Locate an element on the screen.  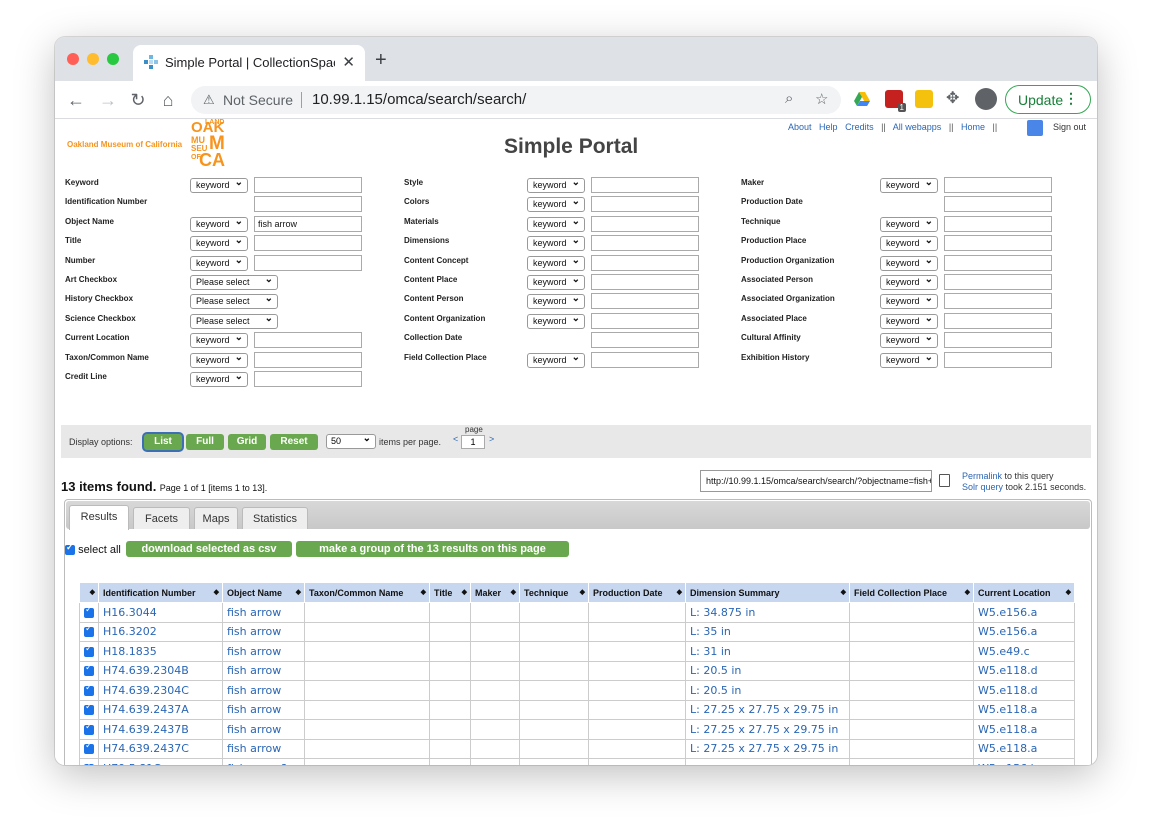
sign-out-link: Sign out is located at coordinates (1069, 127).